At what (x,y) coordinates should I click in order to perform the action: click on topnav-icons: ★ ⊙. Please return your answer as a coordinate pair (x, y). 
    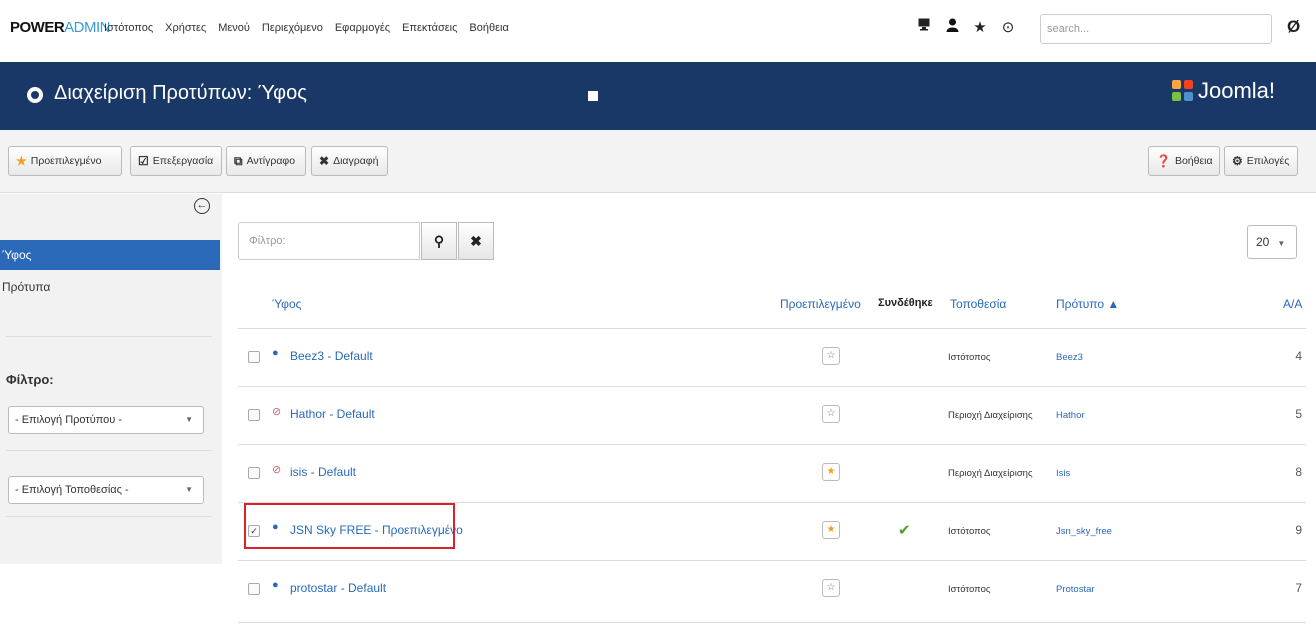
    Looking at the image, I should click on (966, 27).